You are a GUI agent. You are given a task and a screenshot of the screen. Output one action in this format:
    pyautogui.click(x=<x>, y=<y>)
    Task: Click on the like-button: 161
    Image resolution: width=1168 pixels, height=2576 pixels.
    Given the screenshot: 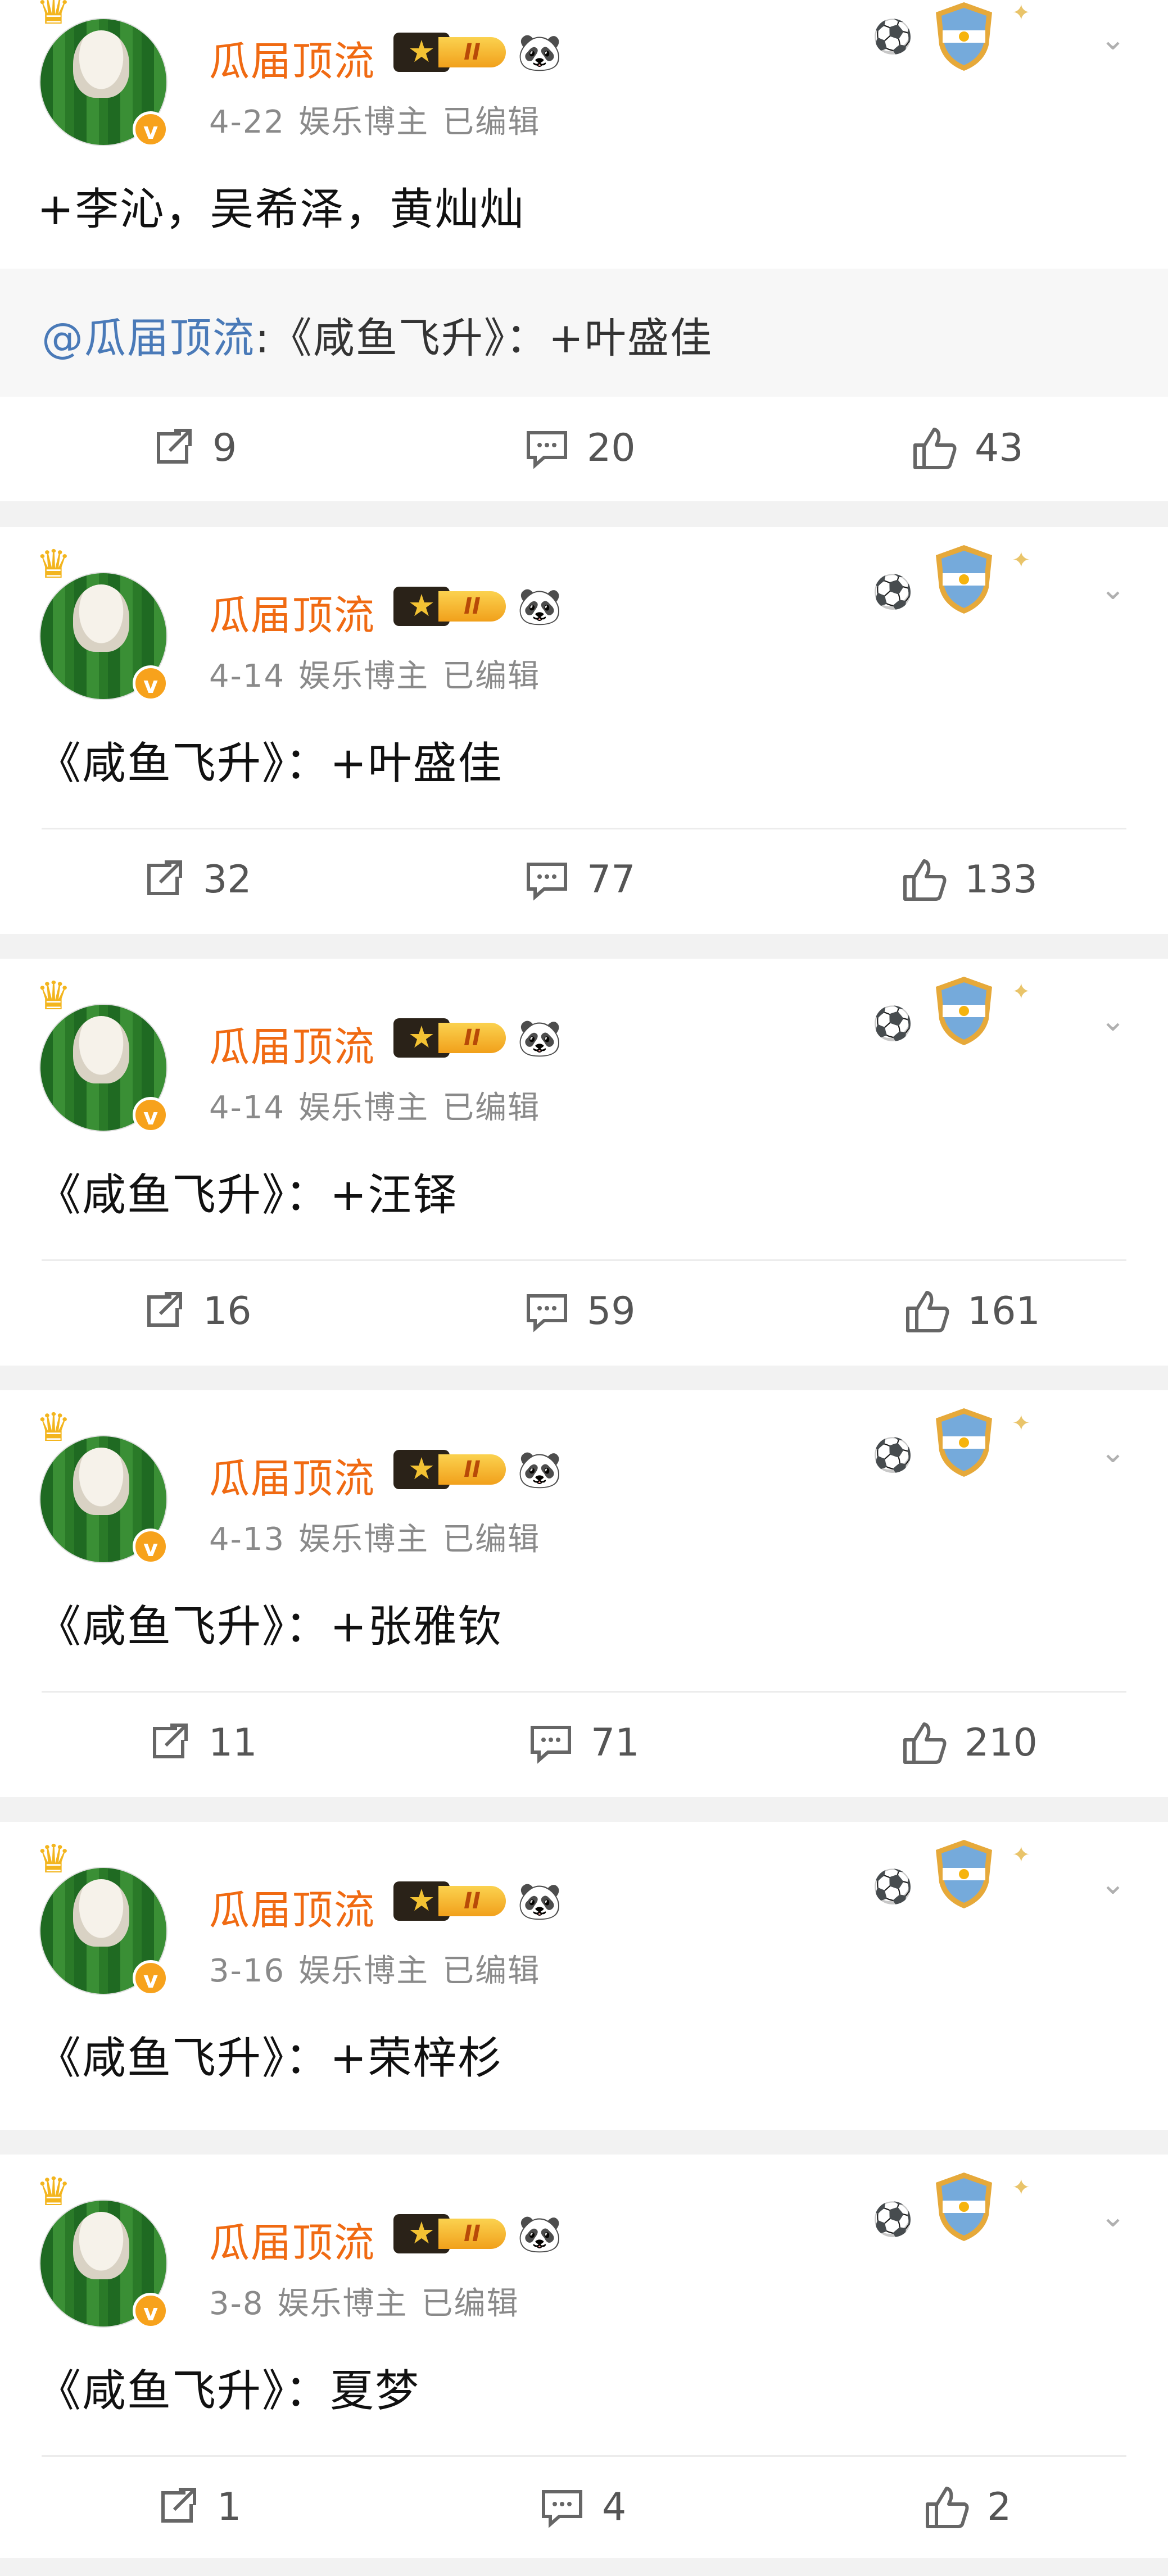 What is the action you would take?
    pyautogui.click(x=971, y=1311)
    